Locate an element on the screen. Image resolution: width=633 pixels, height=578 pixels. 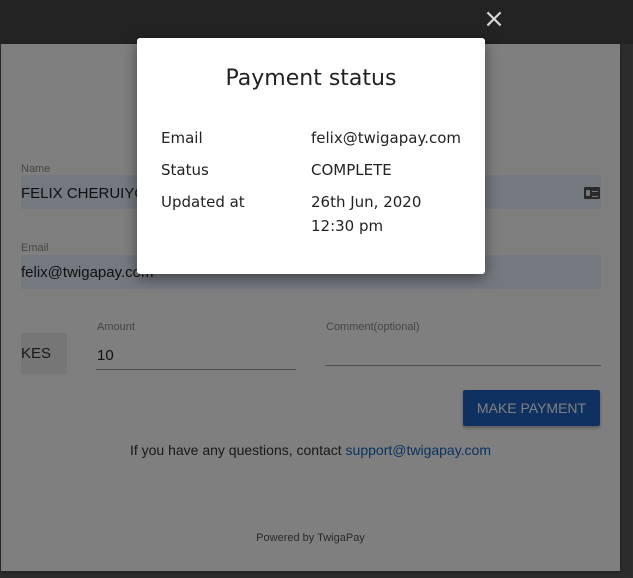
email-row-value: felix@twigapay.com is located at coordinates (386, 138).